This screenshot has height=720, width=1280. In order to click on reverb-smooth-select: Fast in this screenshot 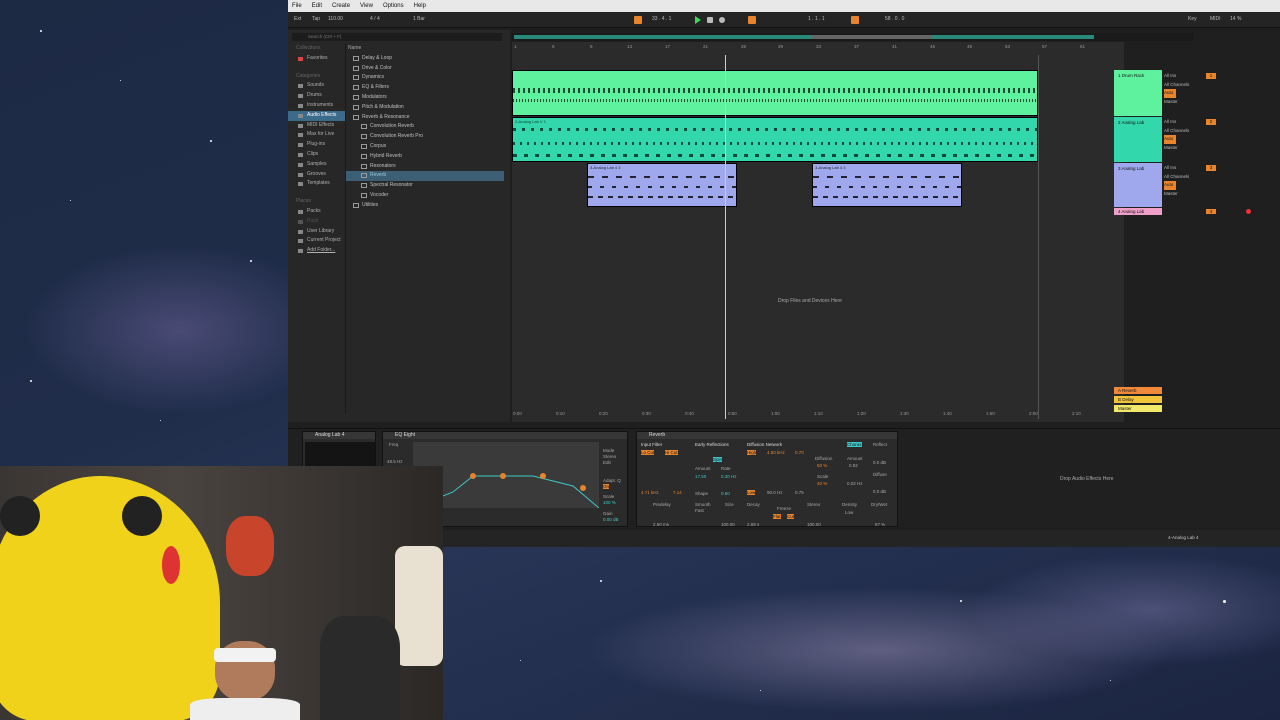, I will do `click(699, 510)`.